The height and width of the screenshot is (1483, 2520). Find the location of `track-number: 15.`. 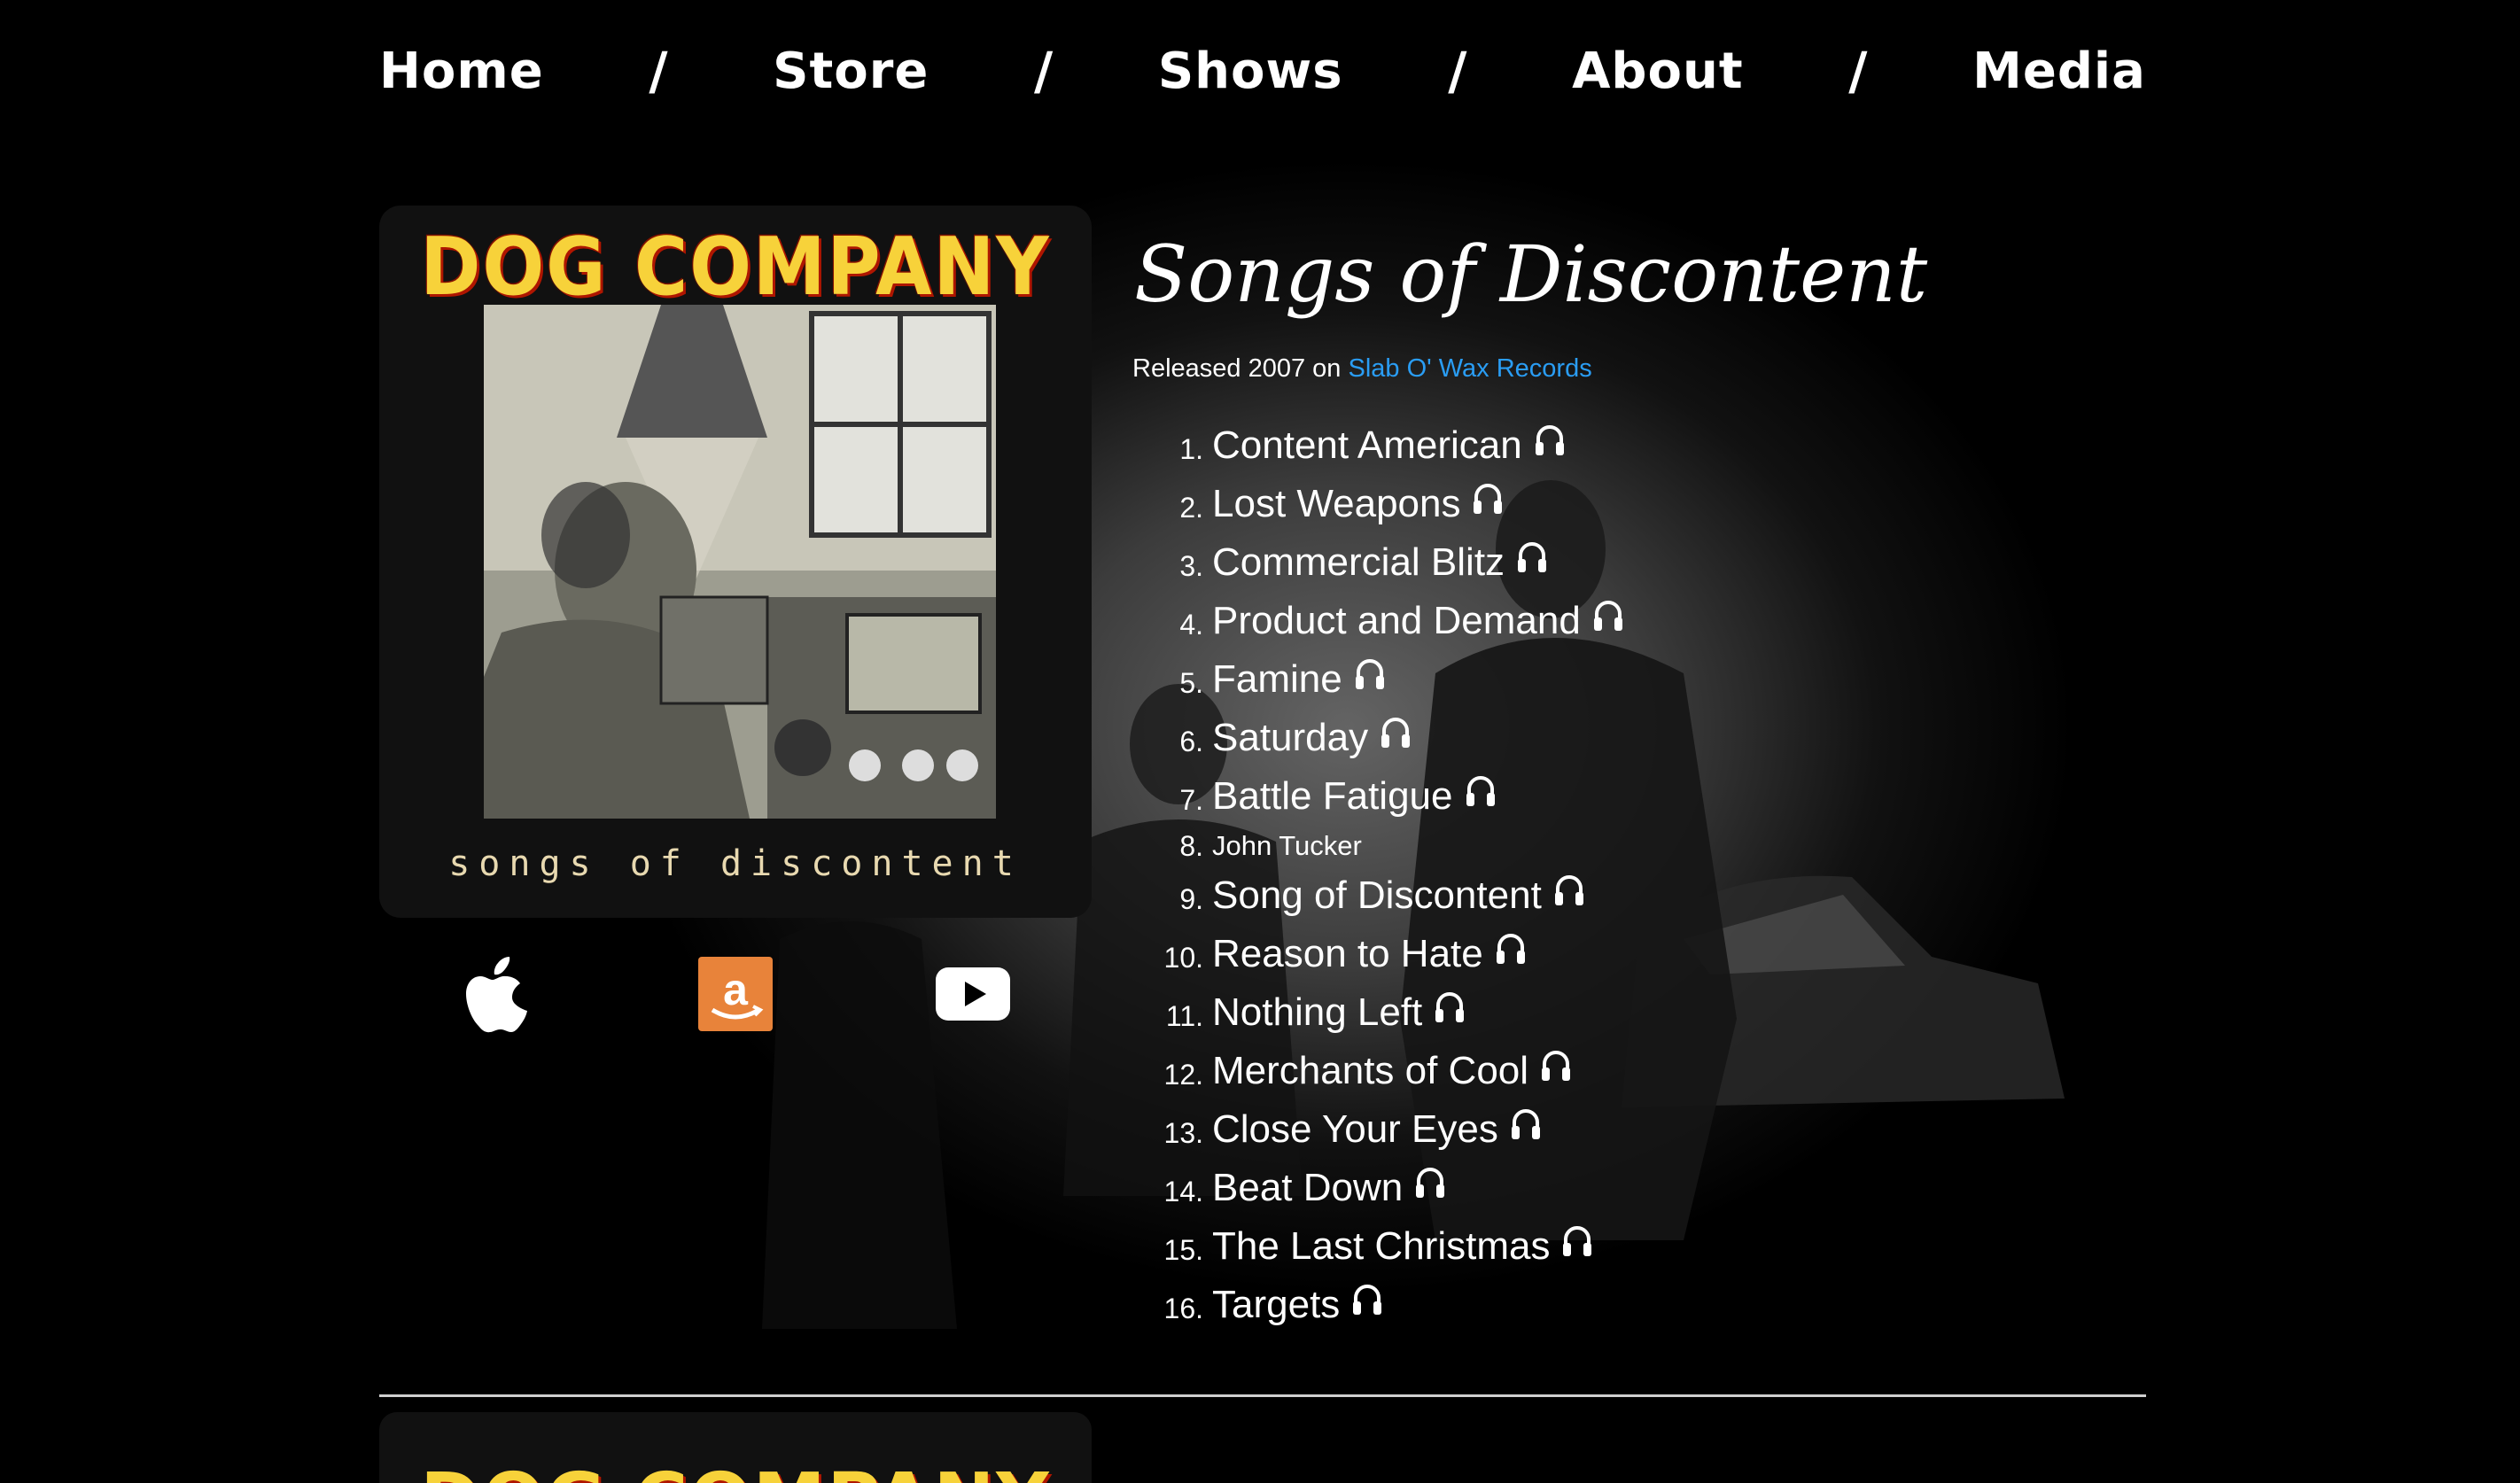

track-number: 15. is located at coordinates (1183, 1249).